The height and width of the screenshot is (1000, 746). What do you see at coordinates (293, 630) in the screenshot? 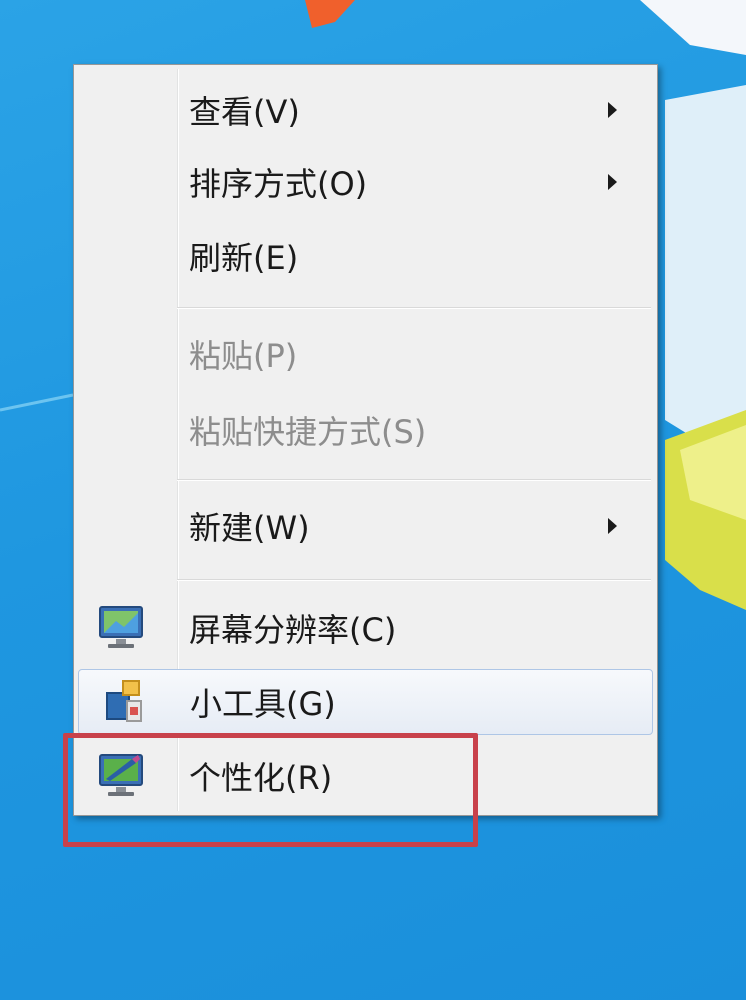
I see `menu-item-screen-resolution-label: 屏幕分辨率(C)` at bounding box center [293, 630].